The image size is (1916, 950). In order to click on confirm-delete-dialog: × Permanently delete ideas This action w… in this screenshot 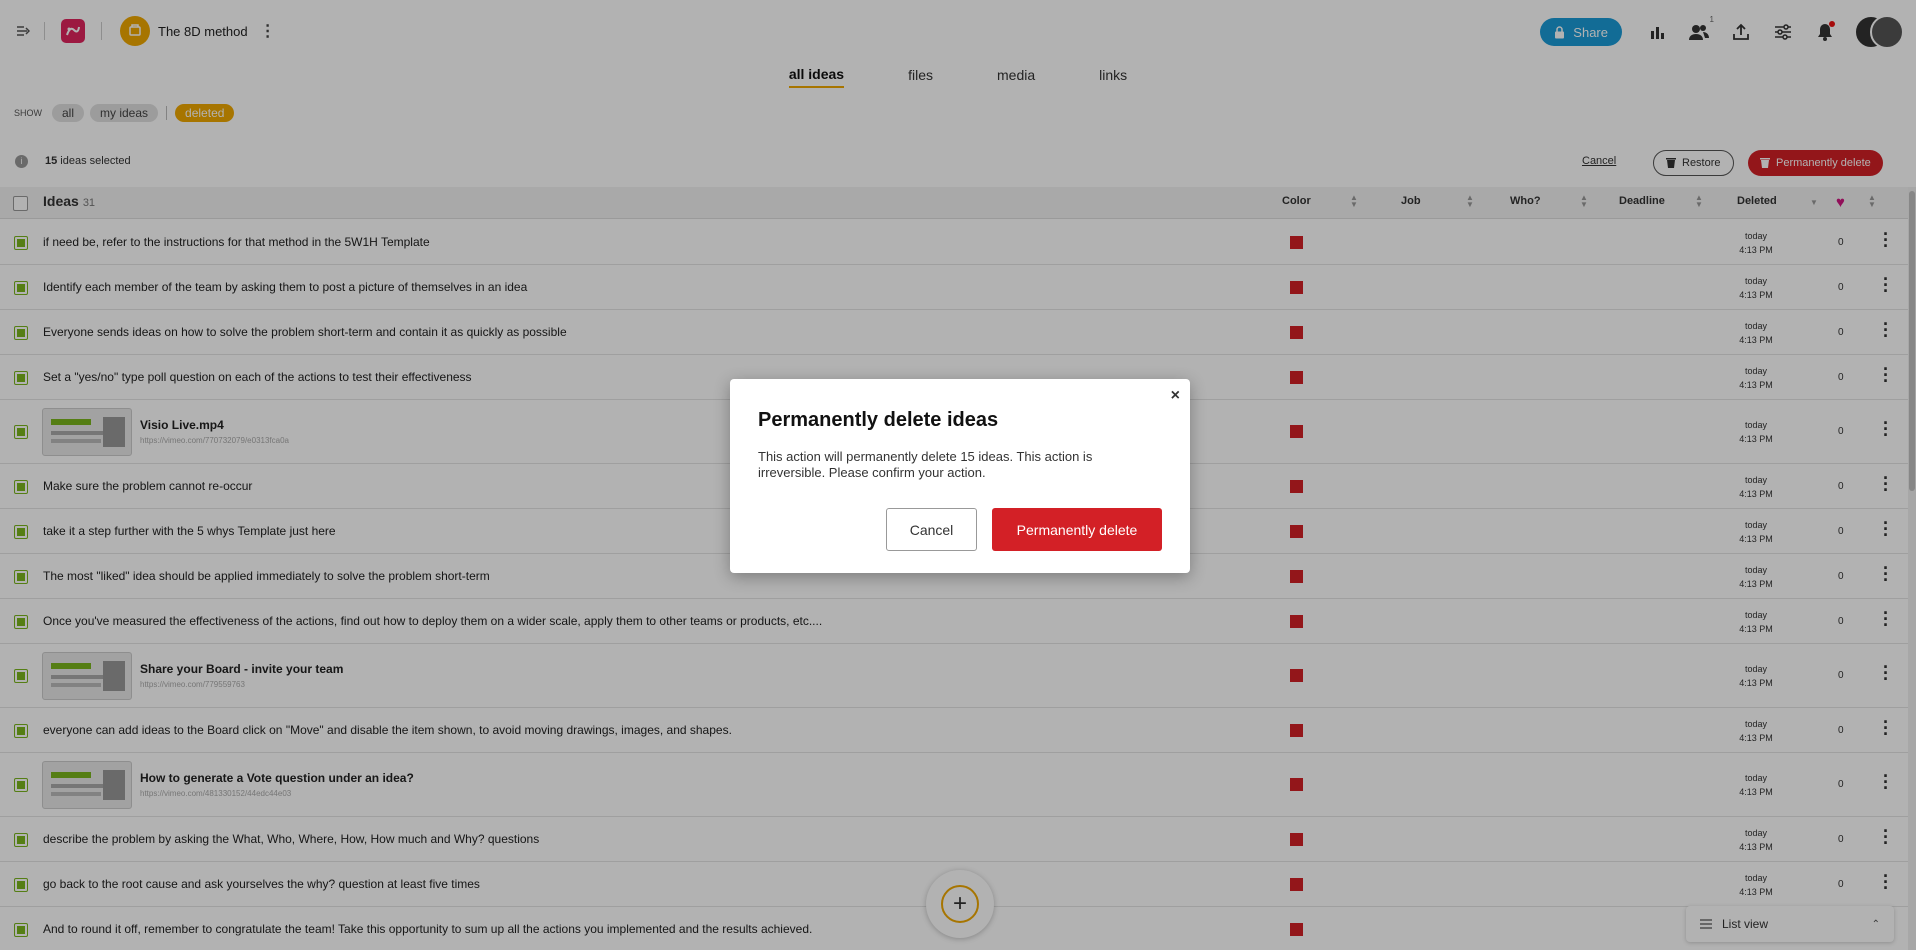, I will do `click(960, 476)`.